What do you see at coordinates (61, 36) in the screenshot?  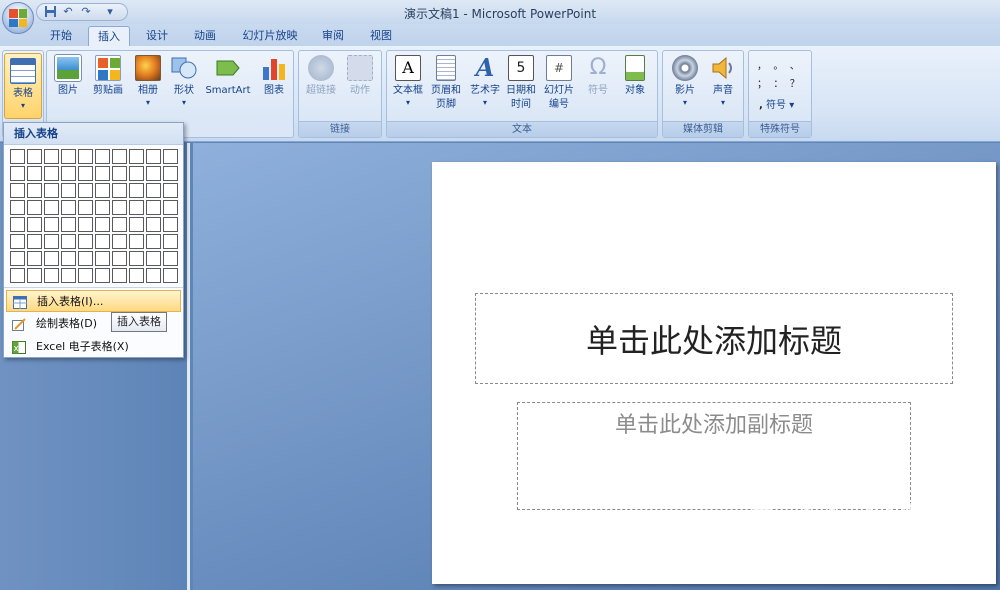 I see `tab-home: 开始` at bounding box center [61, 36].